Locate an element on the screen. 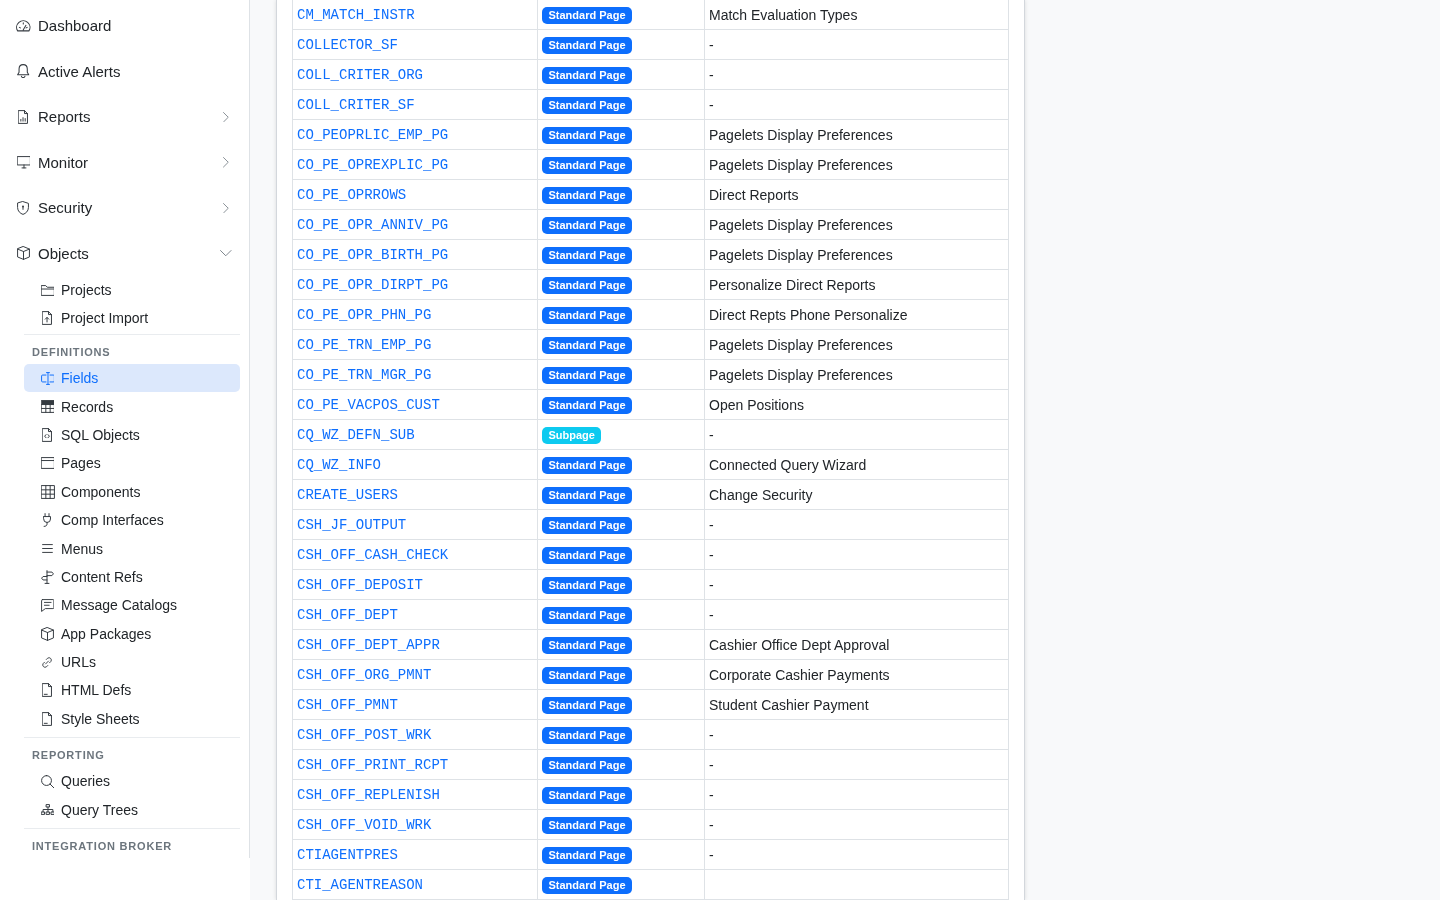 The height and width of the screenshot is (900, 1440). object-name-link: CQ_WZ_DEFN_SUB is located at coordinates (356, 435).